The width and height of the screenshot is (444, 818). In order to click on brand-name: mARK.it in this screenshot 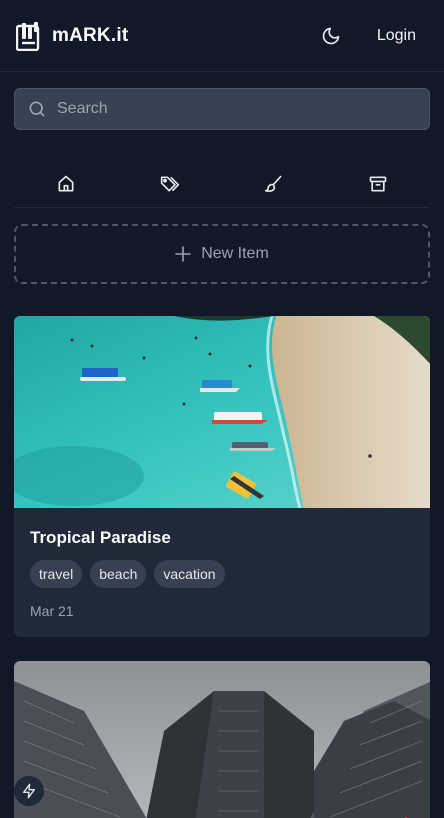, I will do `click(90, 35)`.